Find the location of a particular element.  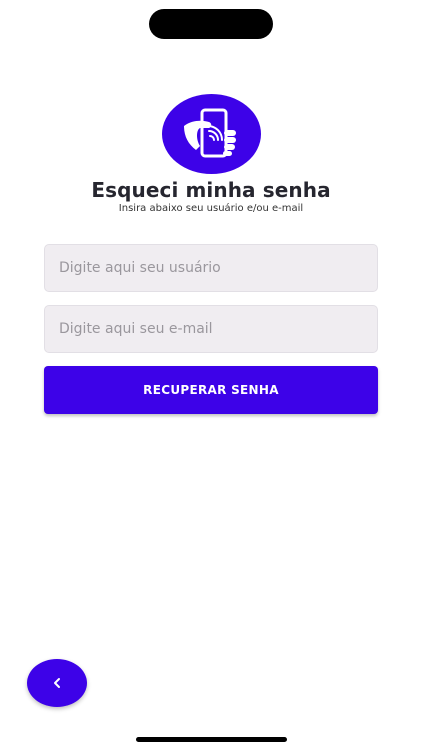

phone-in-hand-icon is located at coordinates (209, 133).